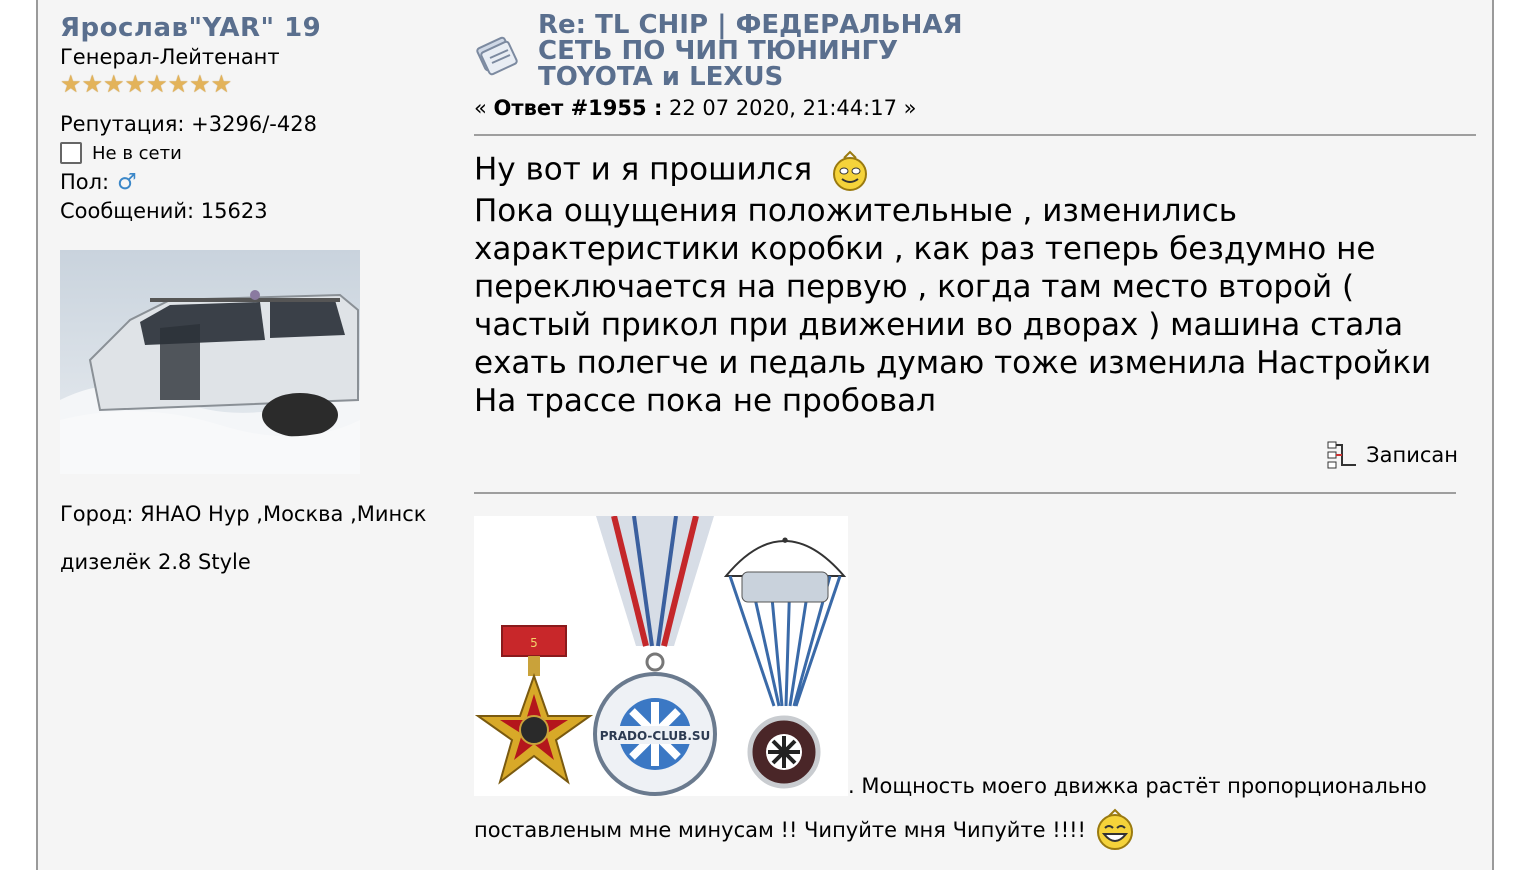  I want to click on recorded-badge: Записан, so click(1392, 455).